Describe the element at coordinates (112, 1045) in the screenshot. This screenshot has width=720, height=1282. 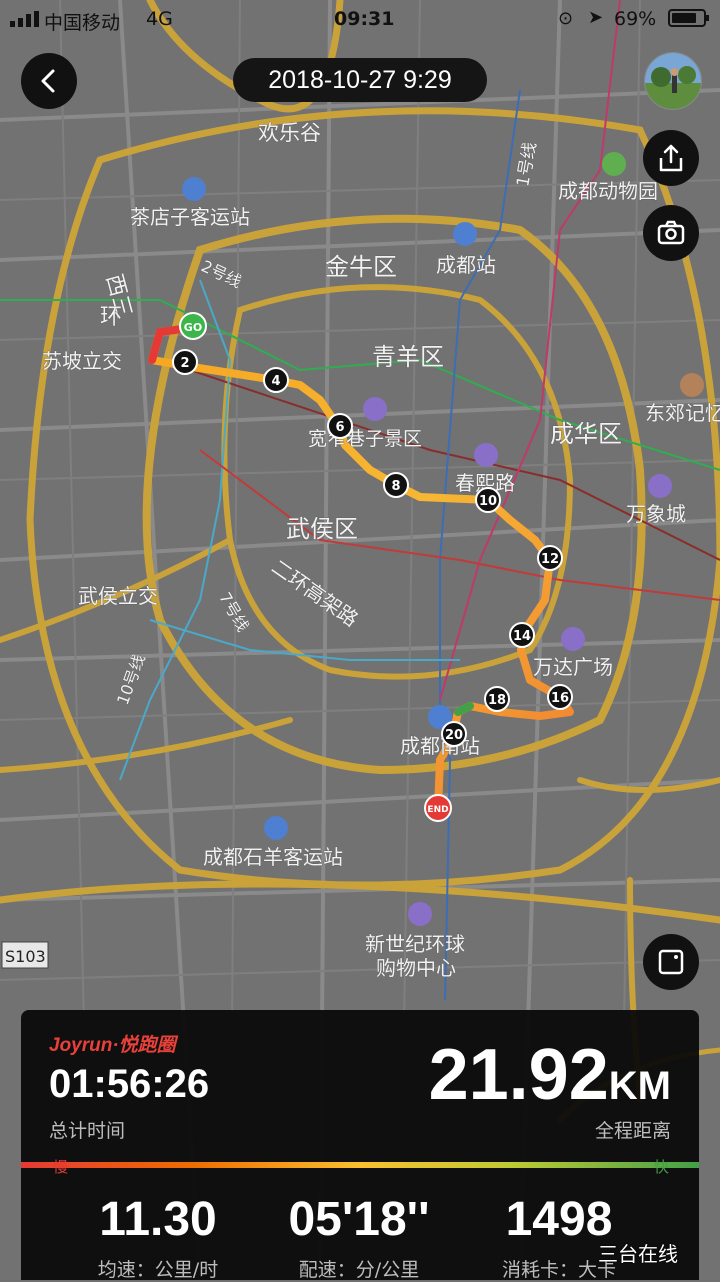
I see `brand-logo: Joyrun·悦跑圈` at that location.